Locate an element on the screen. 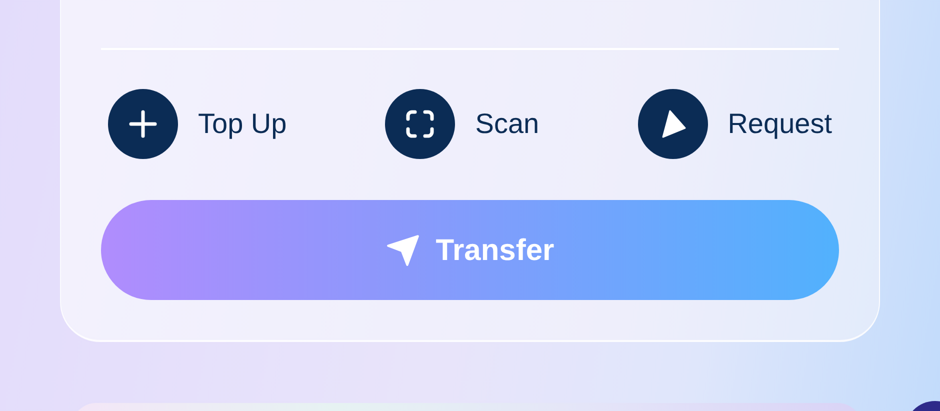 The height and width of the screenshot is (411, 940). action-button: Top Up is located at coordinates (197, 124).